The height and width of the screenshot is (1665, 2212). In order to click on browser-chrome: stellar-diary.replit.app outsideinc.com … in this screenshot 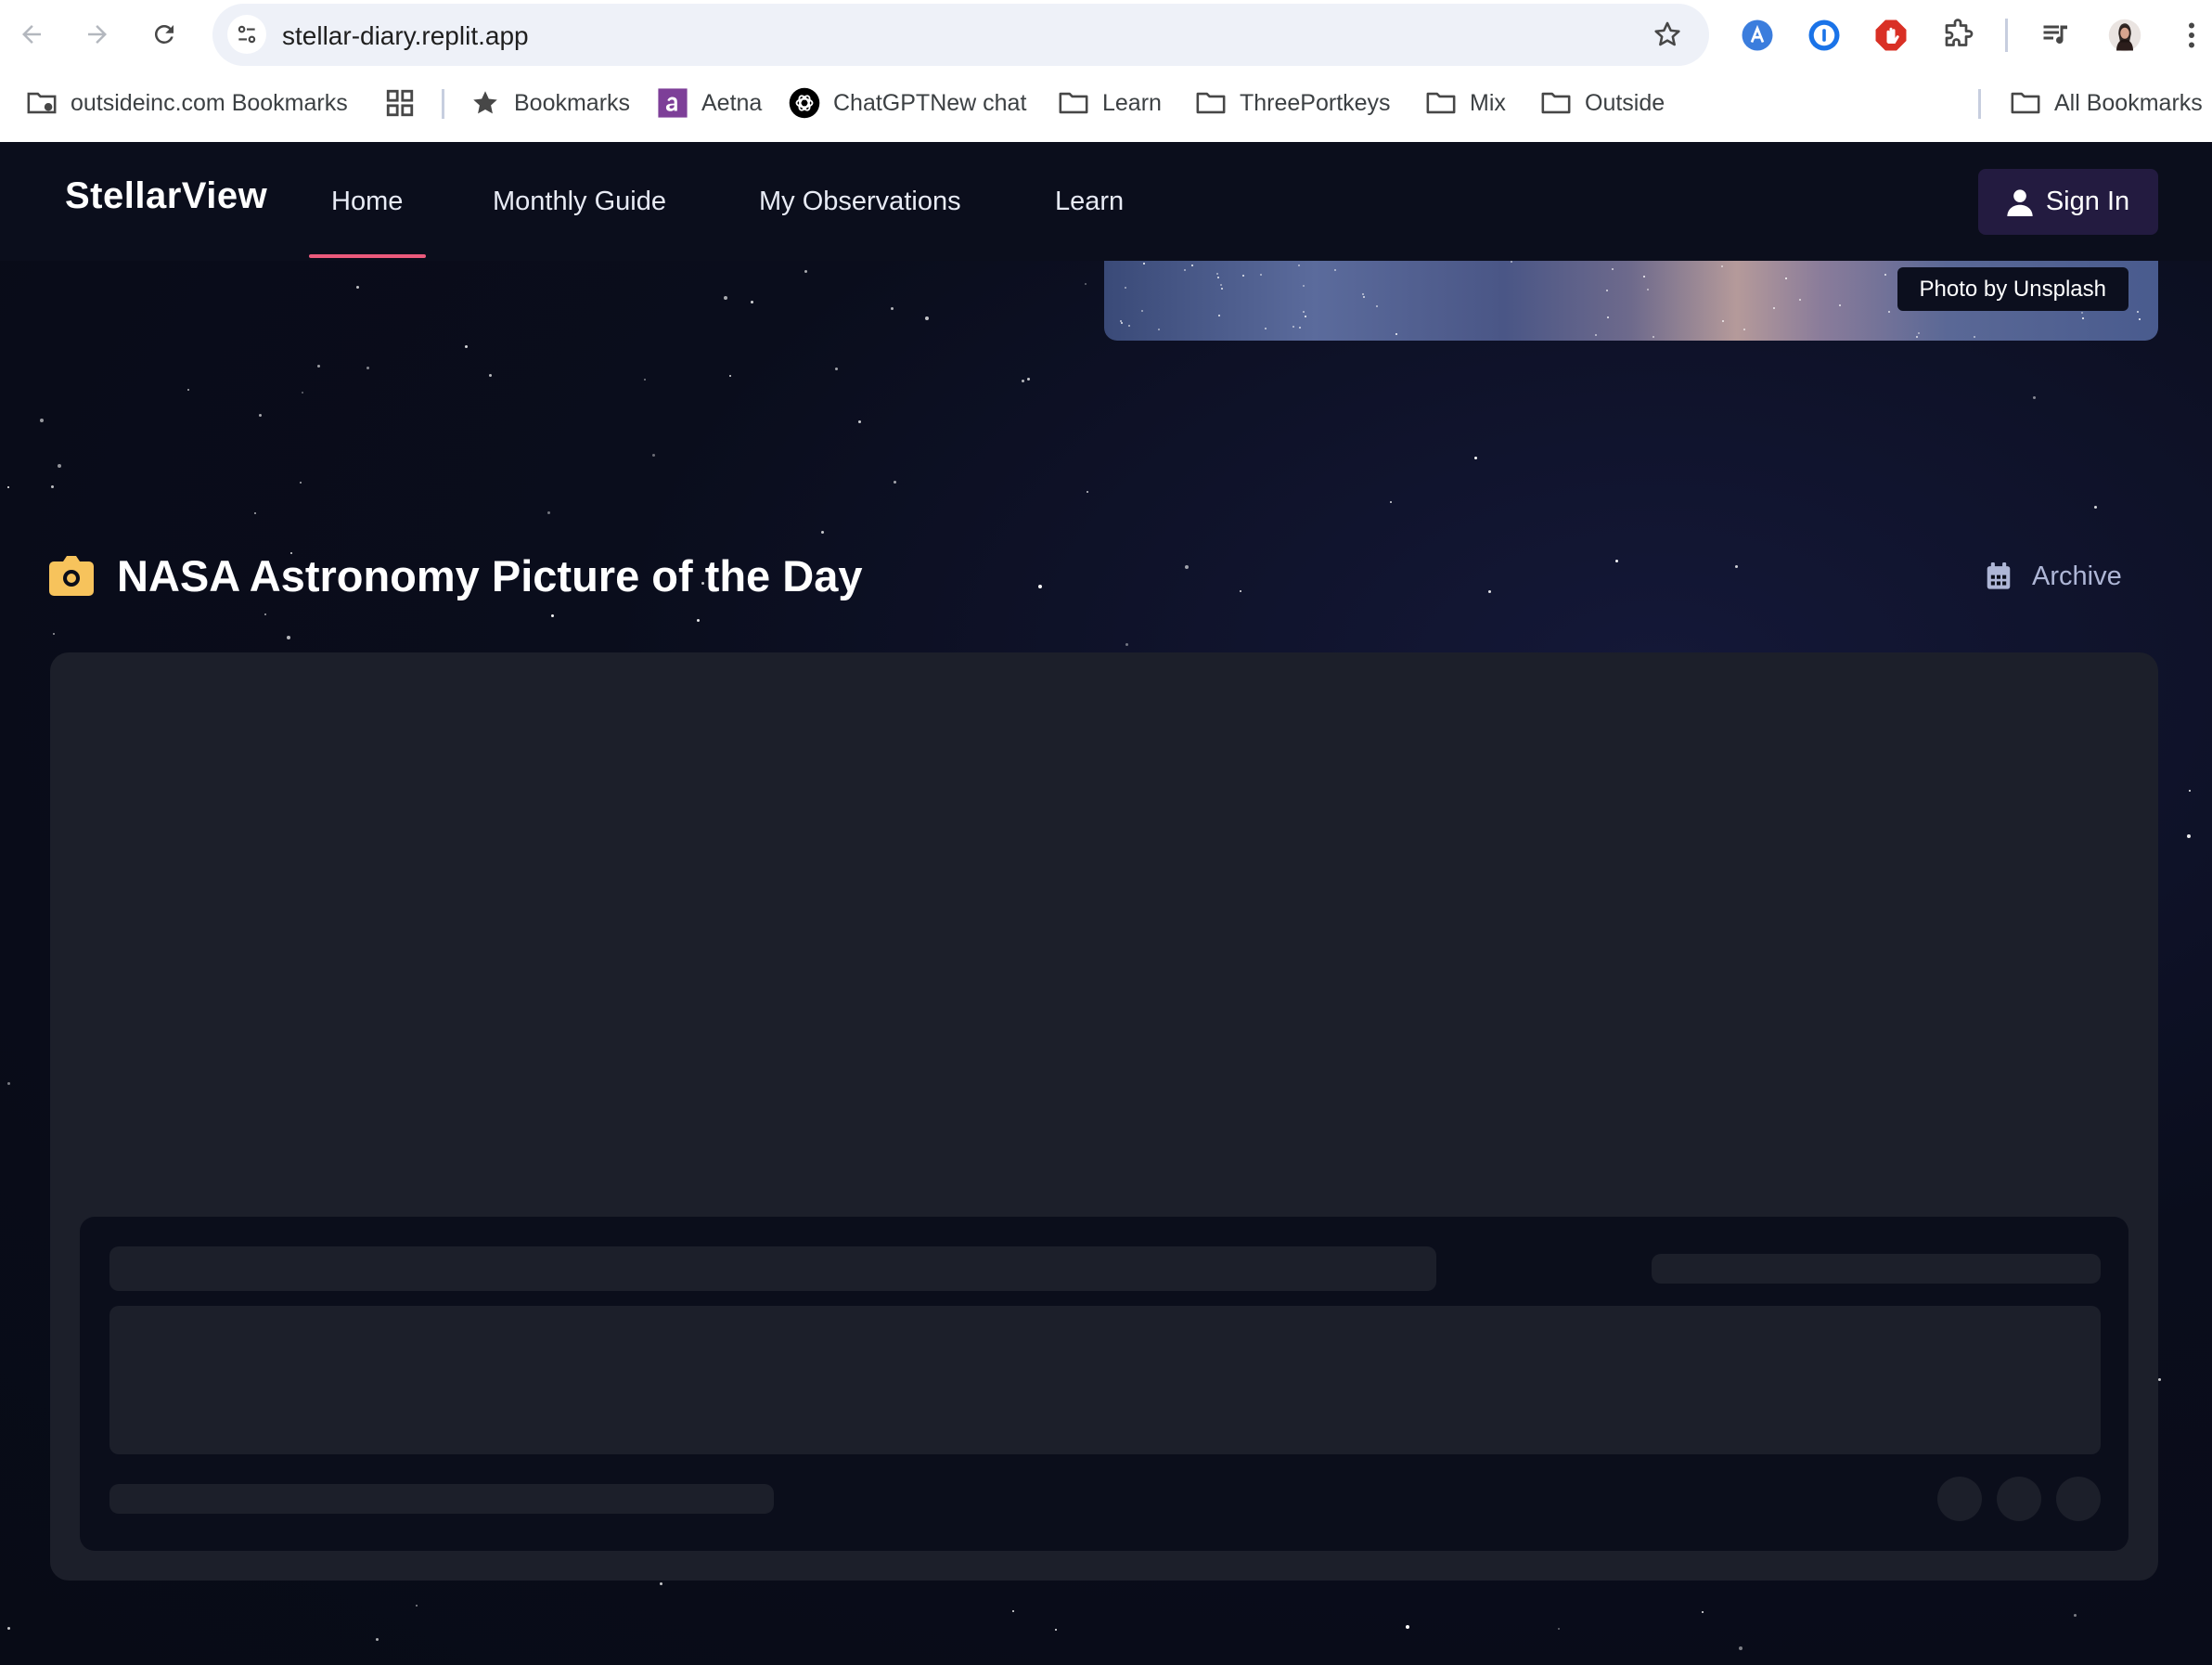, I will do `click(1106, 71)`.